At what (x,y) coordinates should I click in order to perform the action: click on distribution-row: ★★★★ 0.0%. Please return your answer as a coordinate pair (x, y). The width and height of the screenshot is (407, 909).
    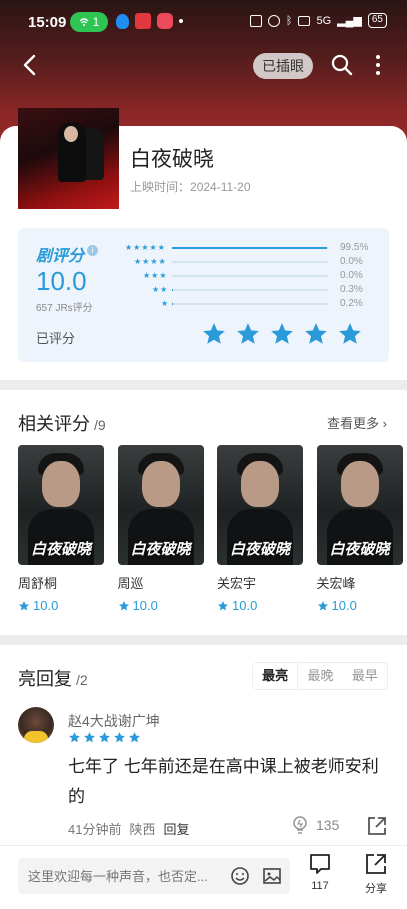
    Looking at the image, I should click on (248, 262).